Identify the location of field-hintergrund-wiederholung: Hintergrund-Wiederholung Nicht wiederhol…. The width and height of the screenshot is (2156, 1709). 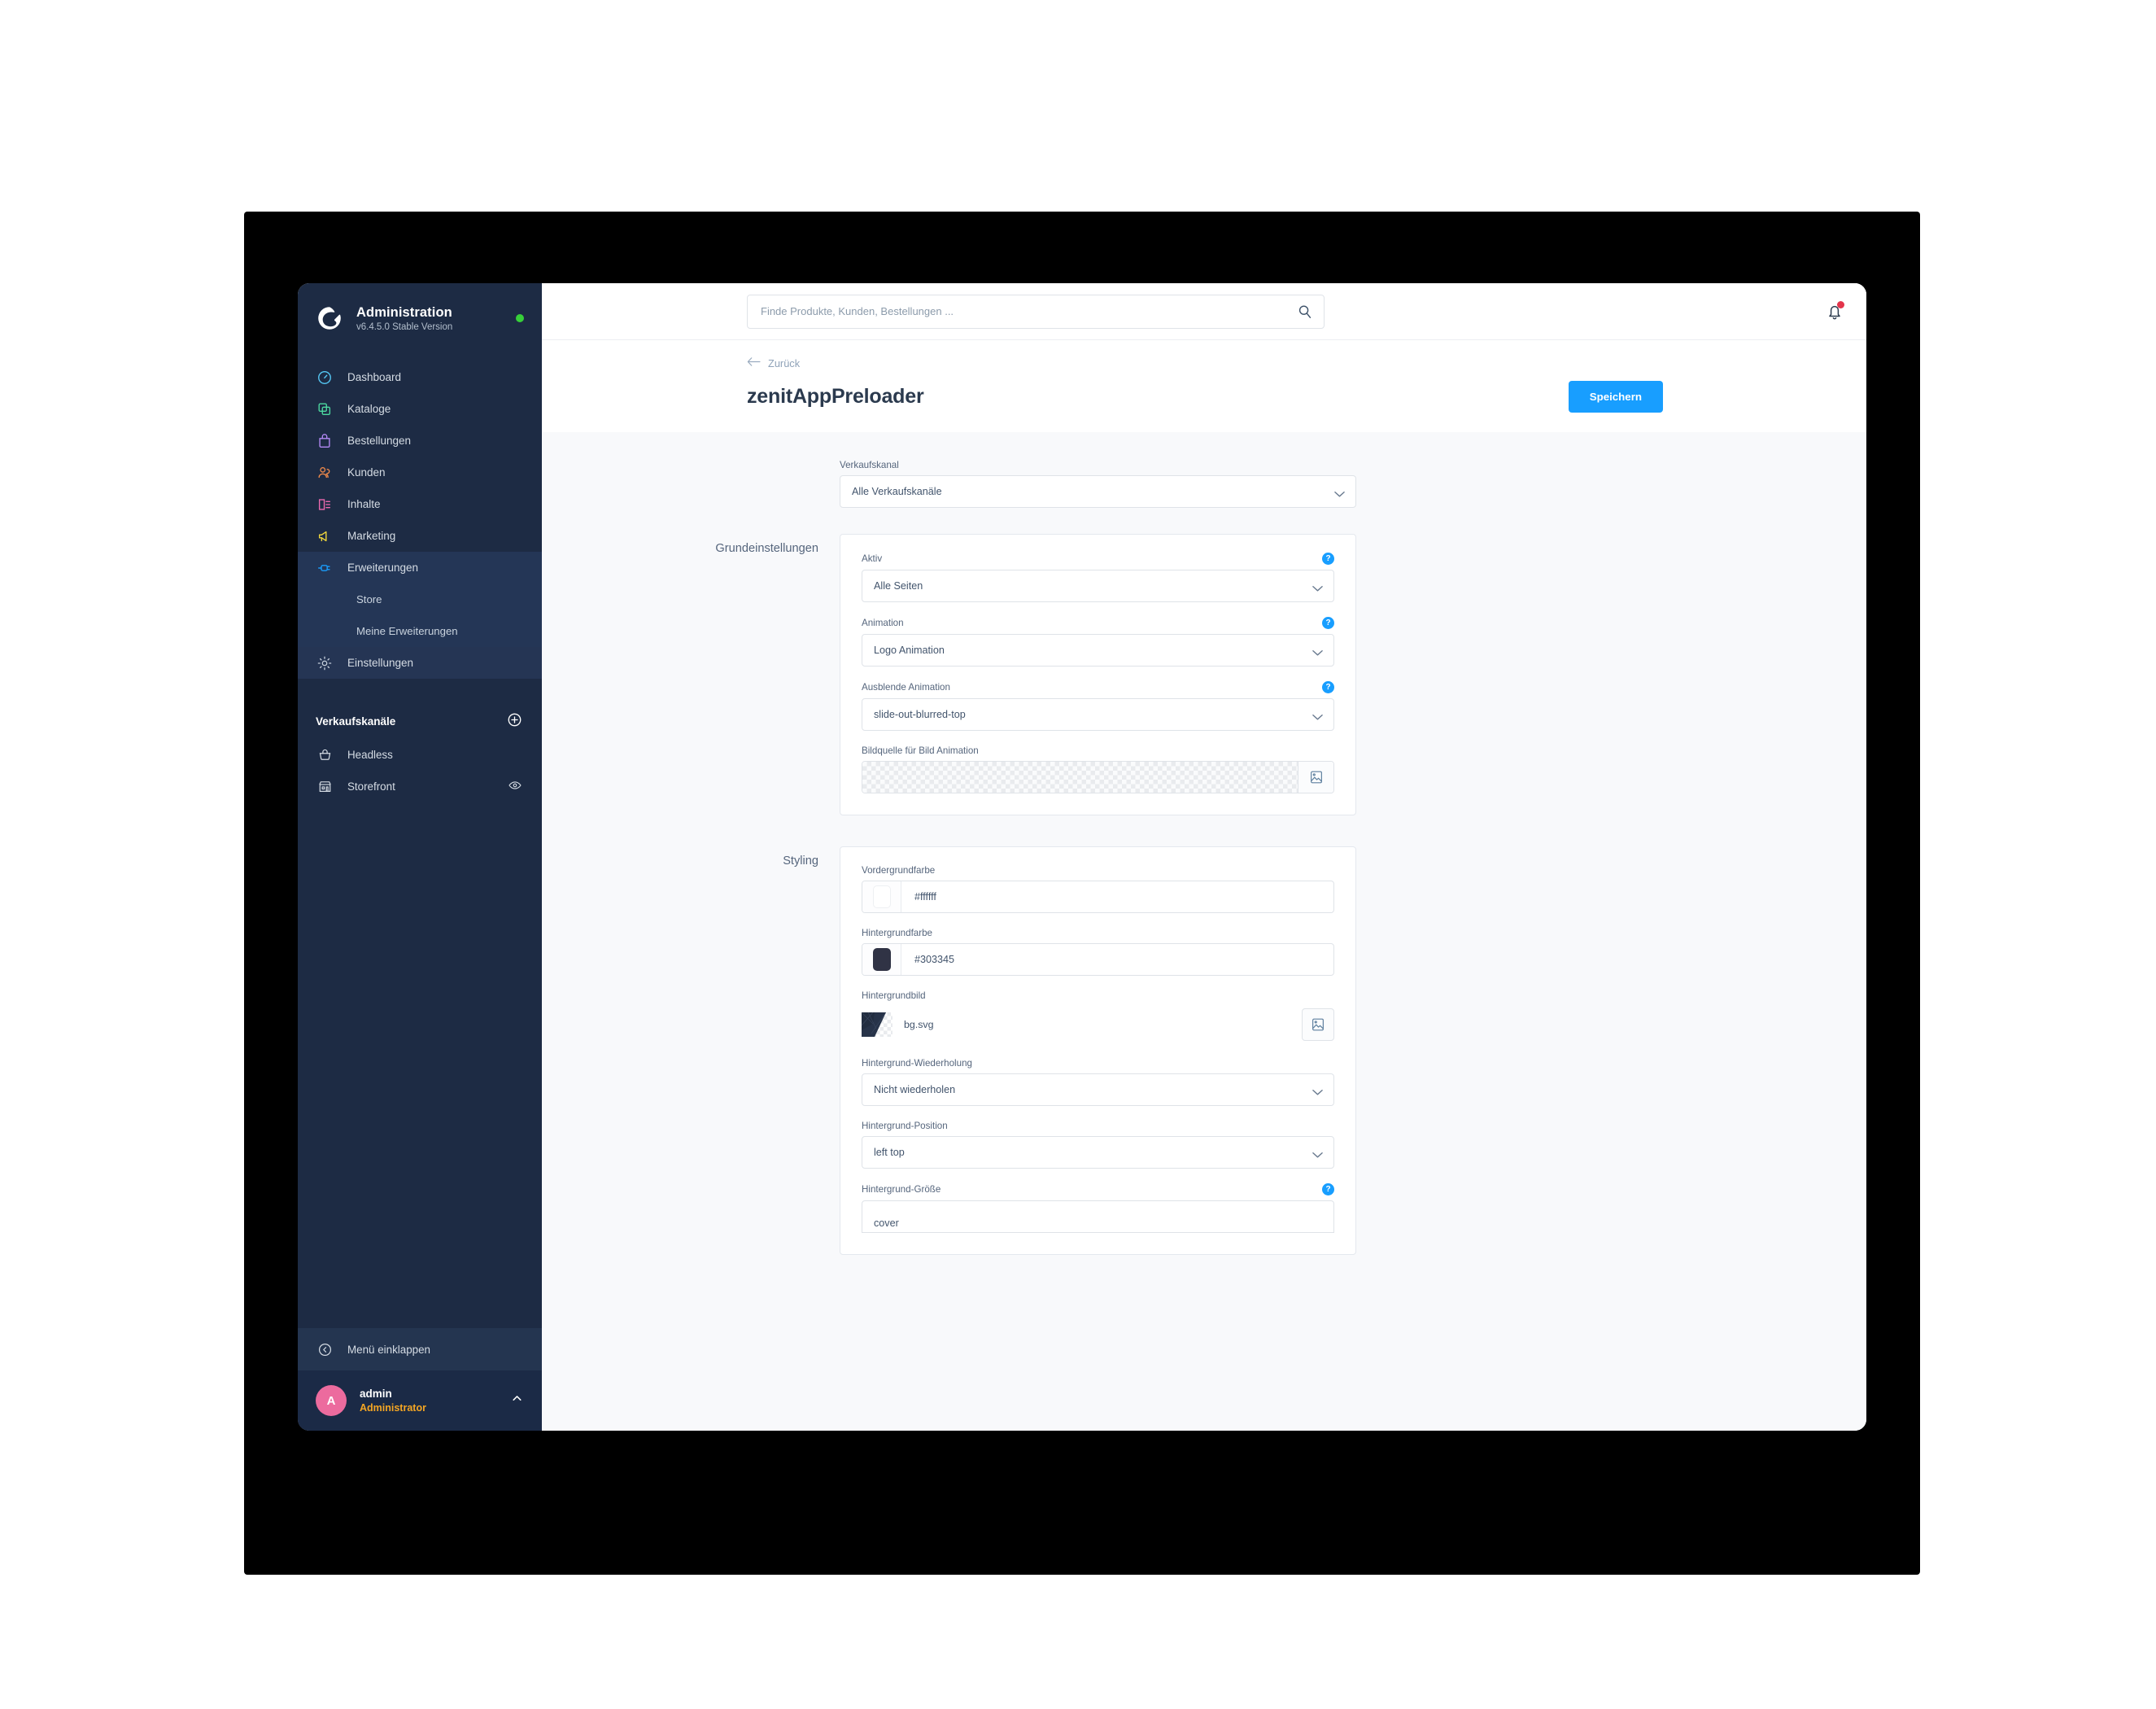
(1098, 1082).